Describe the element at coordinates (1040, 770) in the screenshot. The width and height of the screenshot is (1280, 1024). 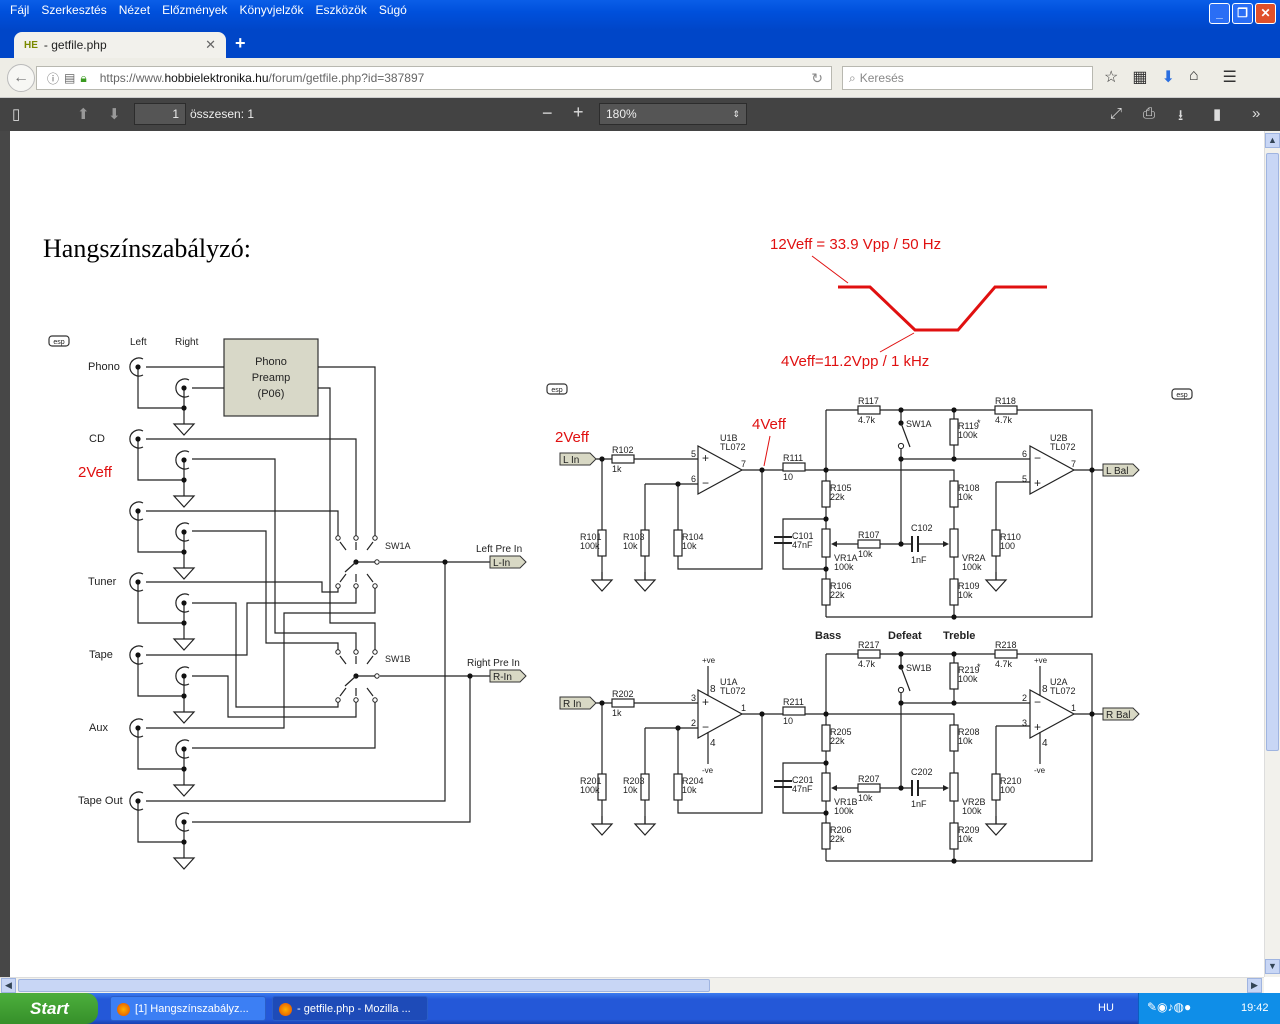
I see `power-label: -ve` at that location.